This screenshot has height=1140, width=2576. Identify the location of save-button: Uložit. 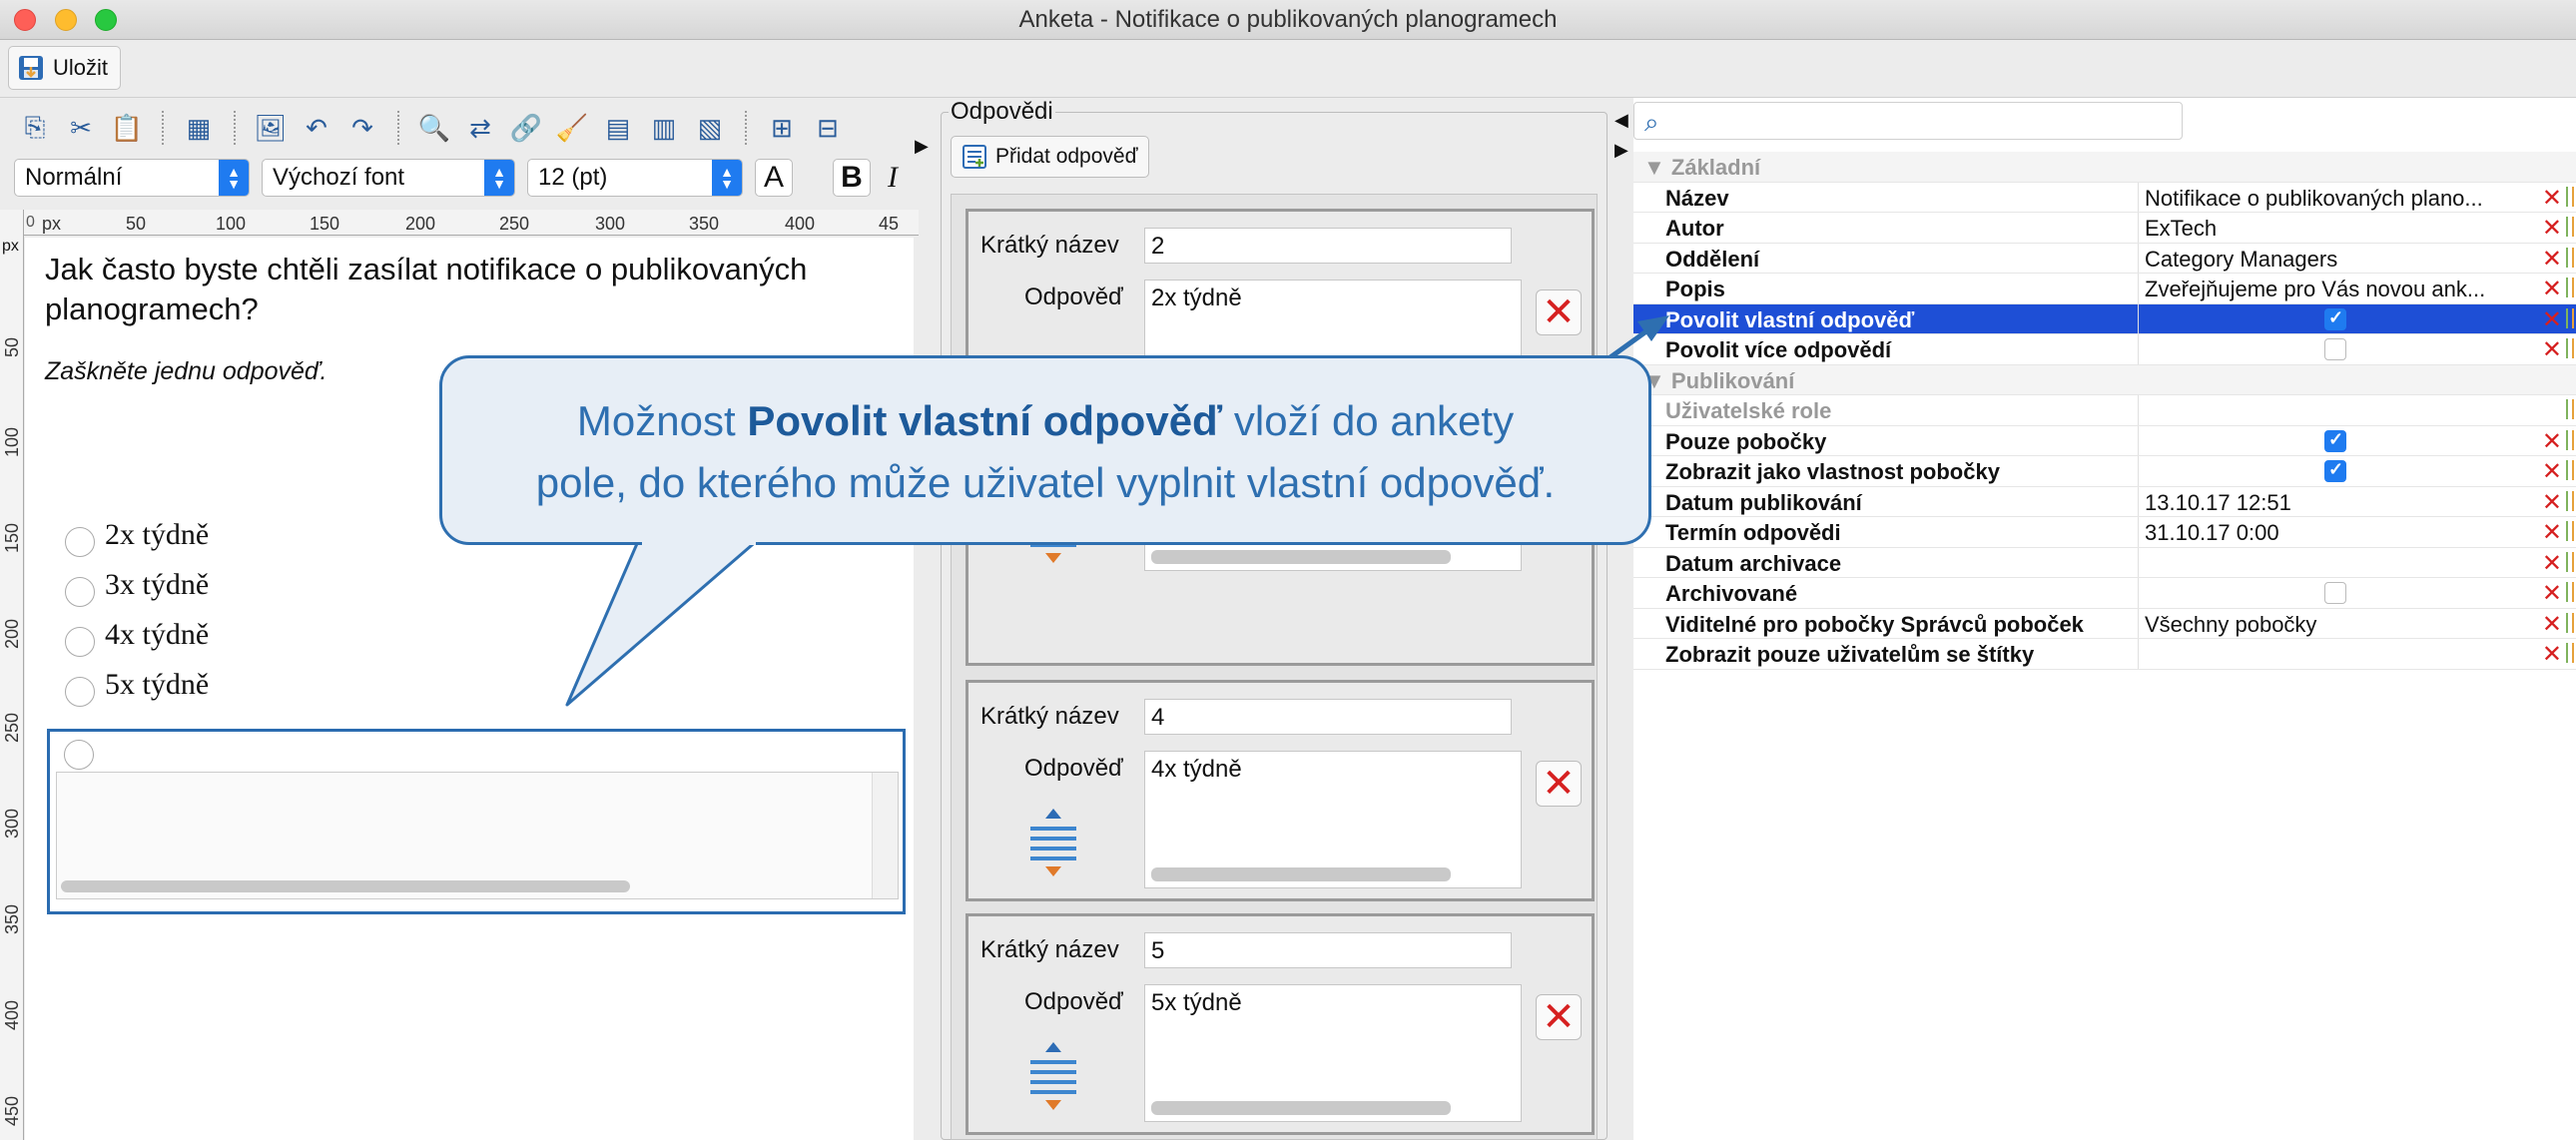
(65, 68).